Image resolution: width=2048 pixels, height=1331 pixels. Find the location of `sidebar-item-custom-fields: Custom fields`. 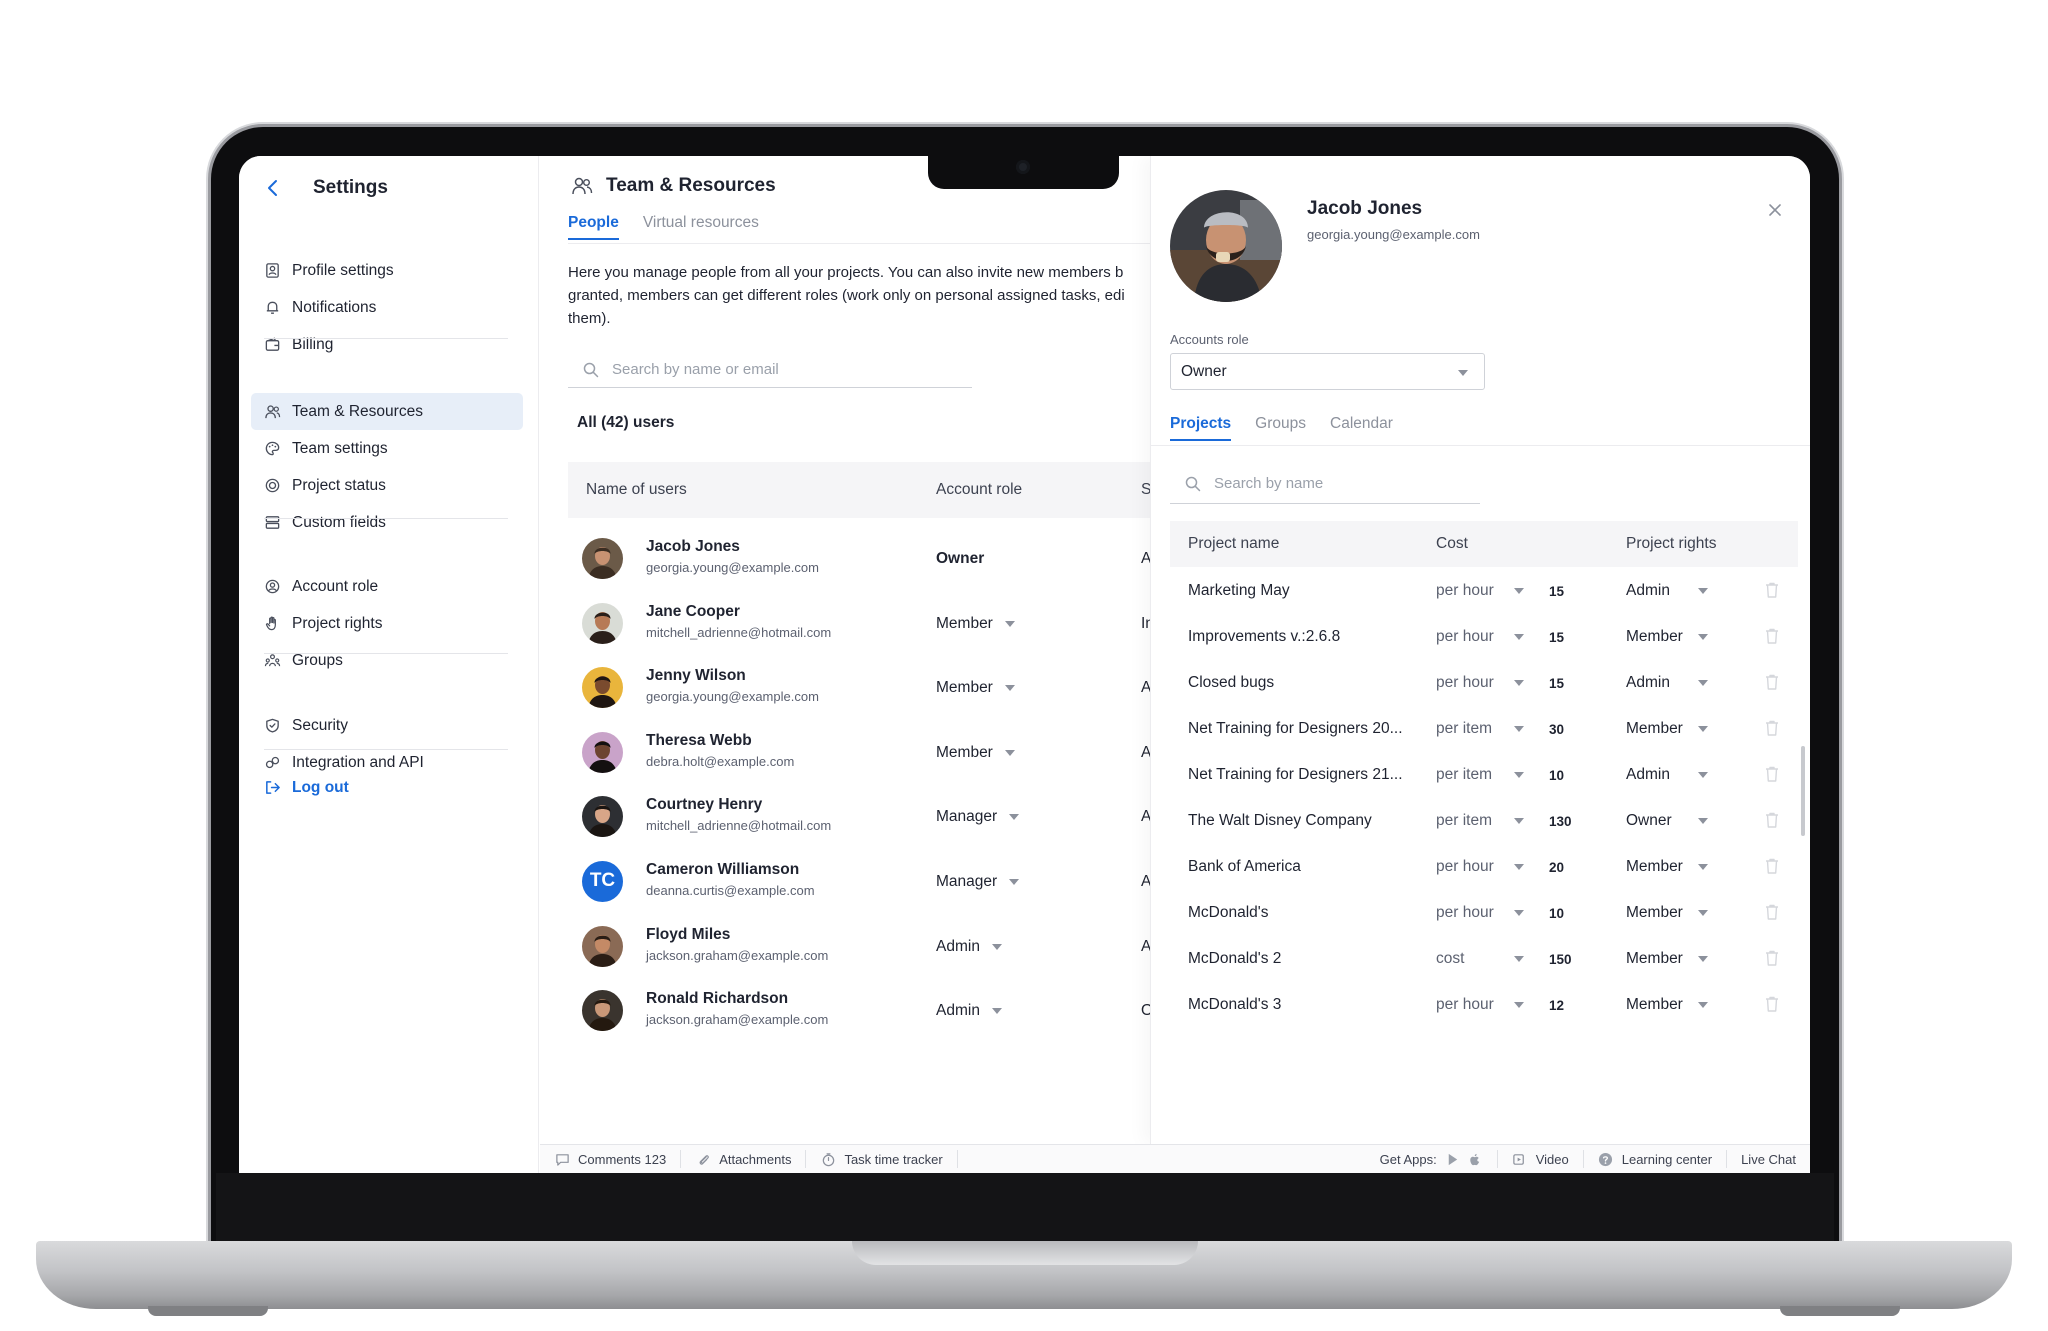

sidebar-item-custom-fields: Custom fields is located at coordinates (387, 522).